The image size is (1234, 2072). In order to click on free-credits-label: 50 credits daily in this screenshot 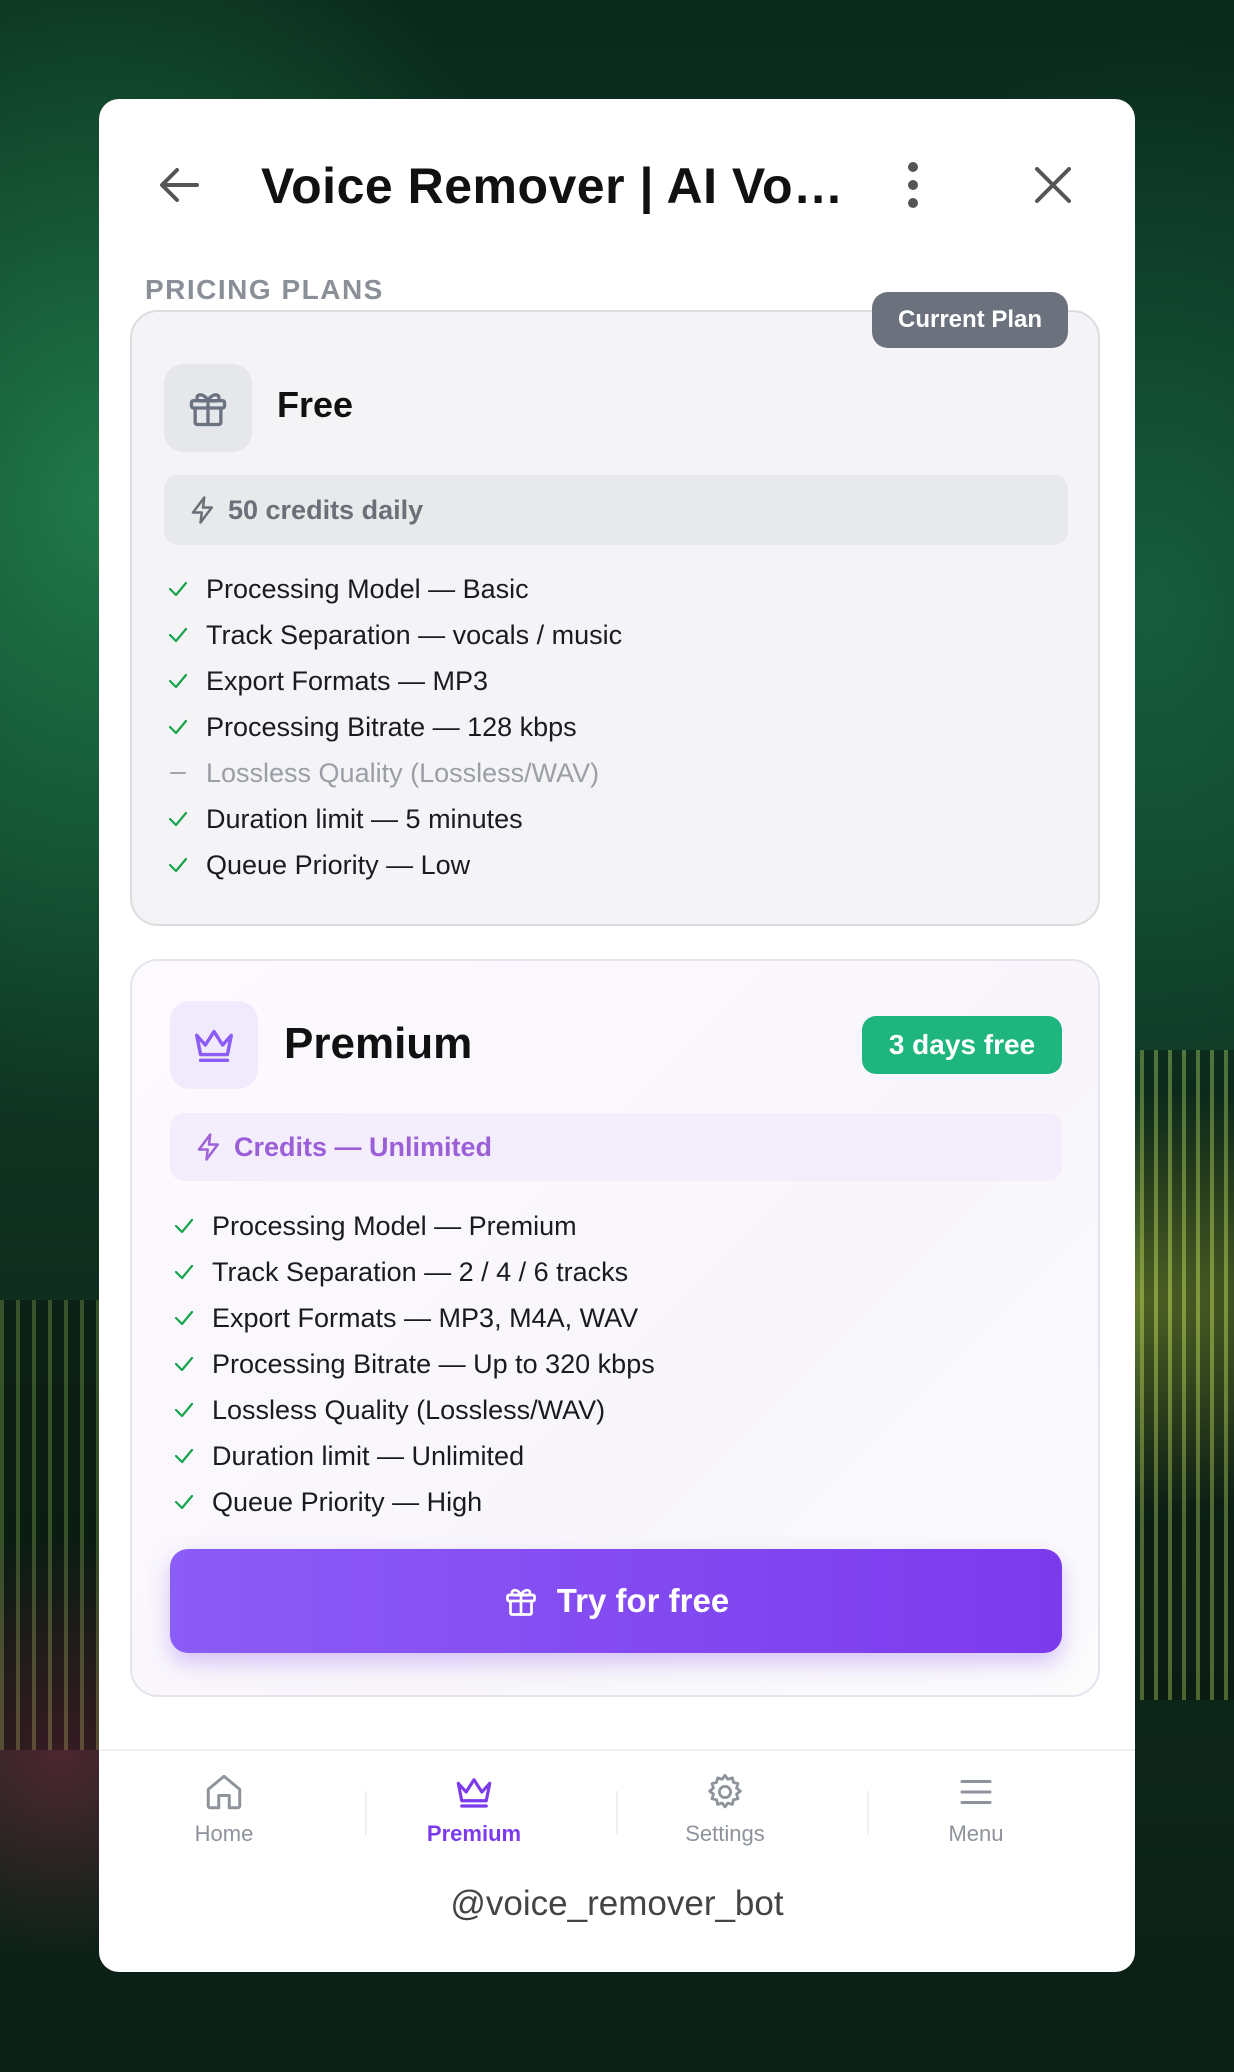, I will do `click(326, 509)`.